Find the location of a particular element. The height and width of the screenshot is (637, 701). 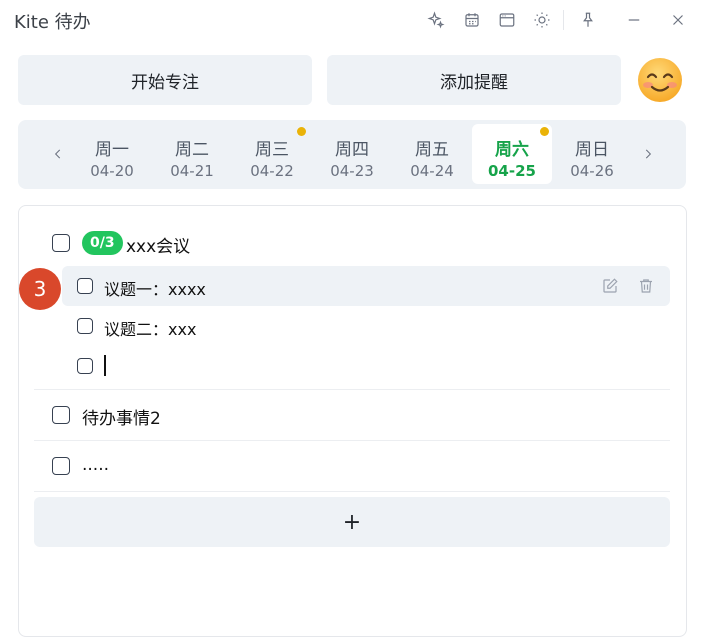

day-name: 周五 is located at coordinates (432, 150).